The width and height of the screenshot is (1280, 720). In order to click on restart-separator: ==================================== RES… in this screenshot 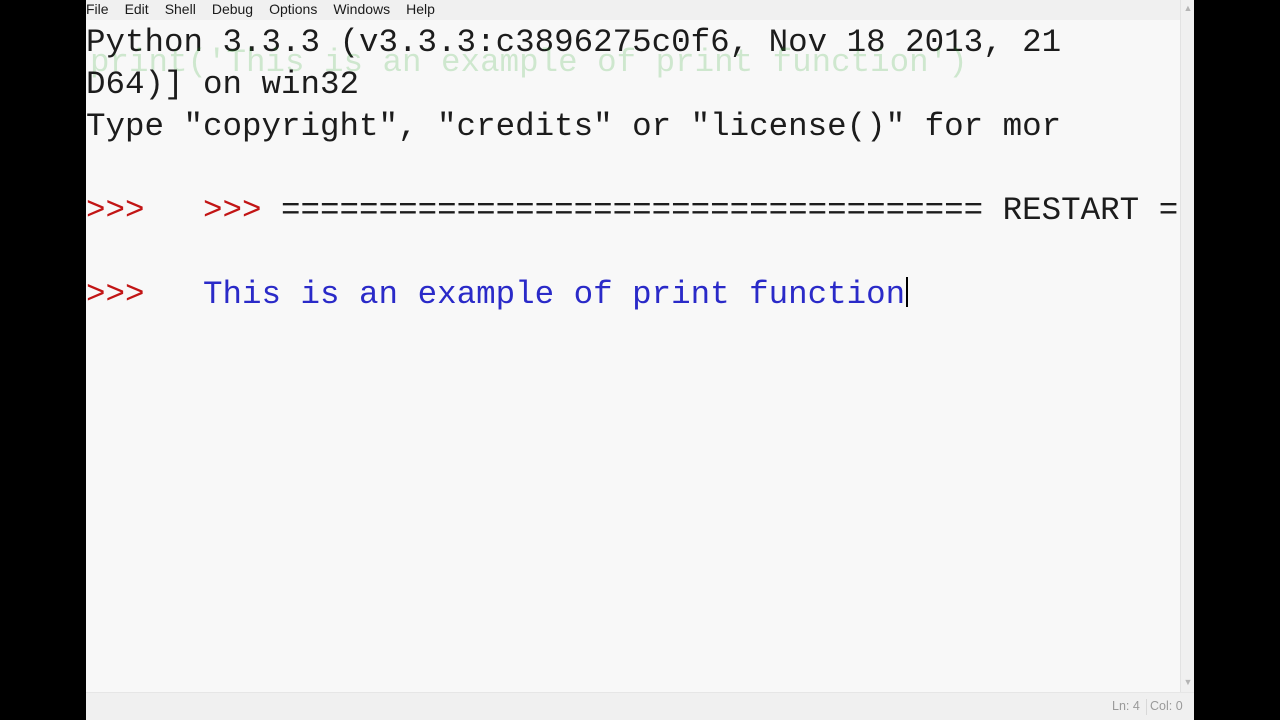, I will do `click(730, 210)`.